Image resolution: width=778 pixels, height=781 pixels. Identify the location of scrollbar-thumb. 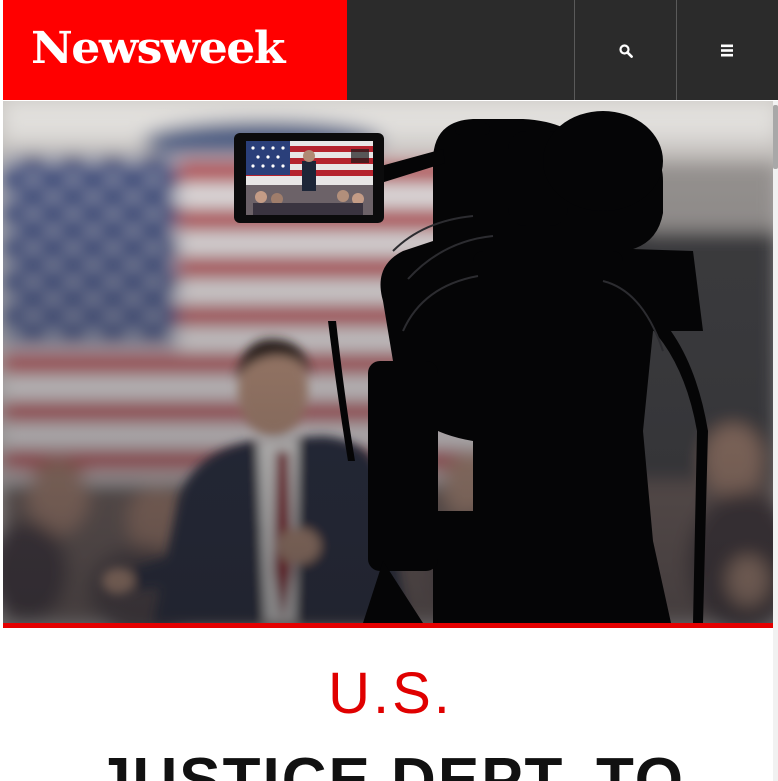
(775, 137).